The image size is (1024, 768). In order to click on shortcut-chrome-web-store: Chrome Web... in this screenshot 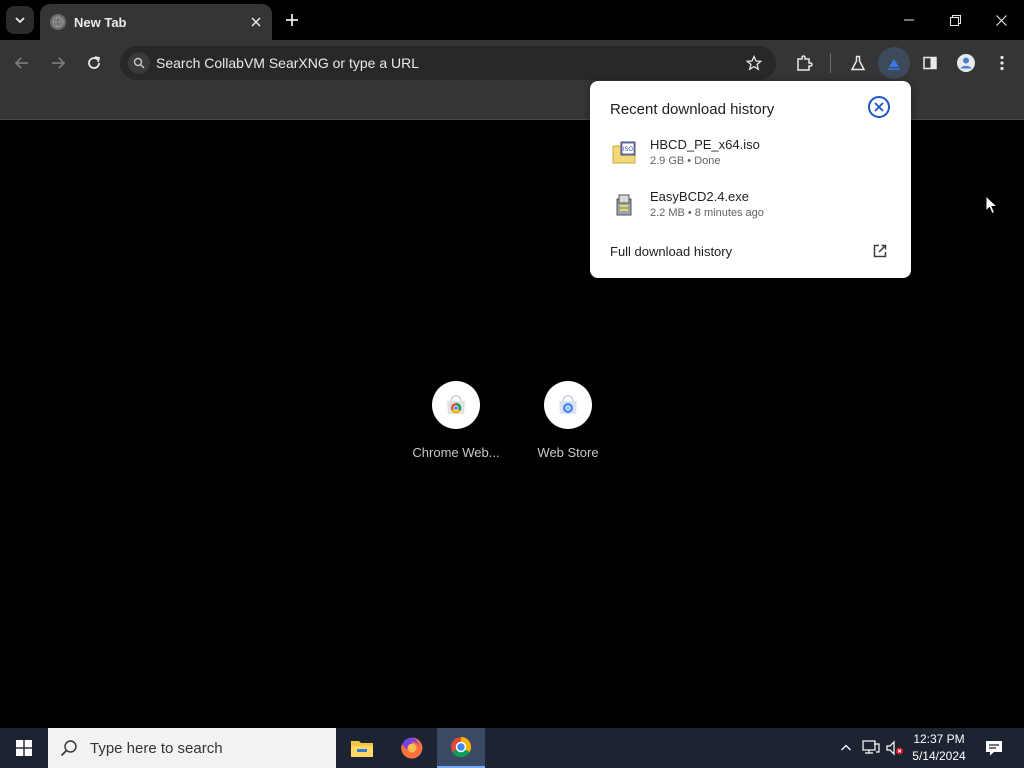, I will do `click(456, 420)`.